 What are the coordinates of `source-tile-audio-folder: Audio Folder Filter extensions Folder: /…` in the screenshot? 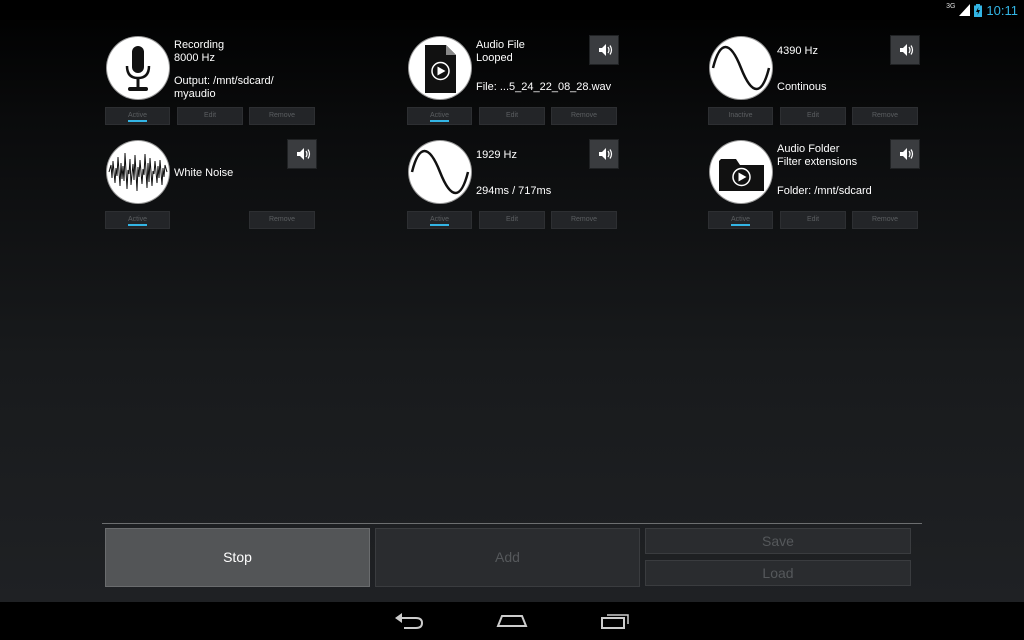 It's located at (814, 189).